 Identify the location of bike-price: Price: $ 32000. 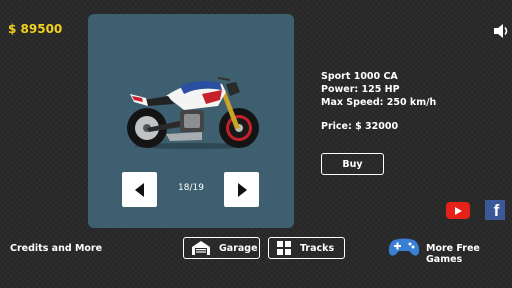
(360, 126).